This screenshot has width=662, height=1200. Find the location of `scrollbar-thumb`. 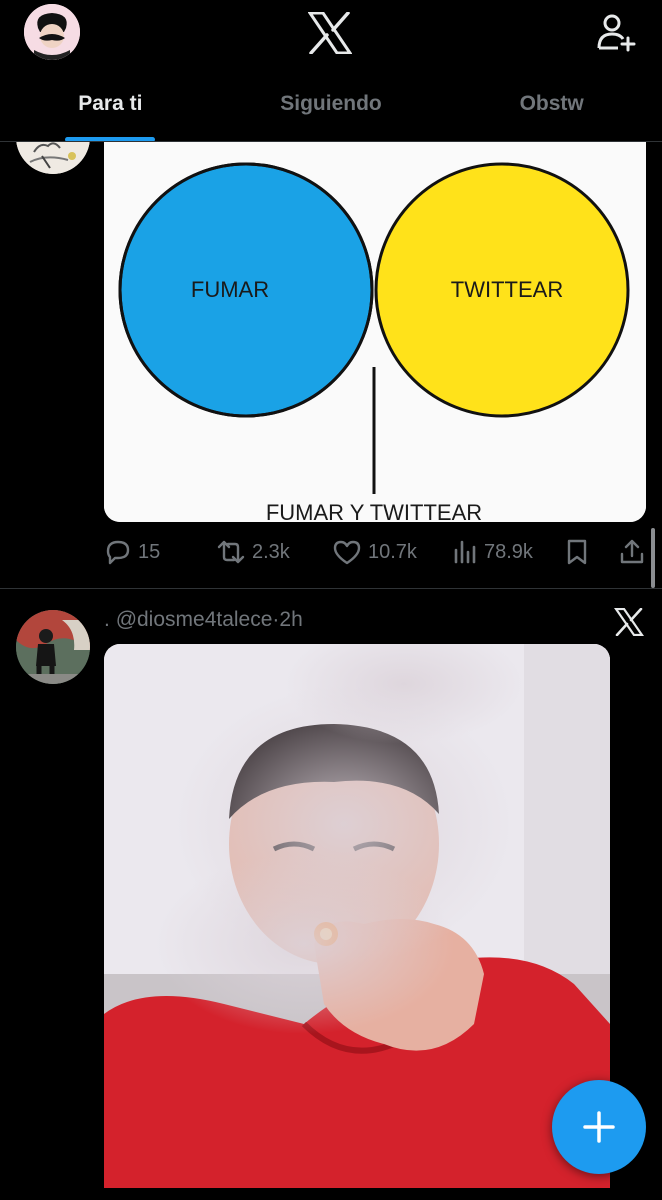

scrollbar-thumb is located at coordinates (653, 558).